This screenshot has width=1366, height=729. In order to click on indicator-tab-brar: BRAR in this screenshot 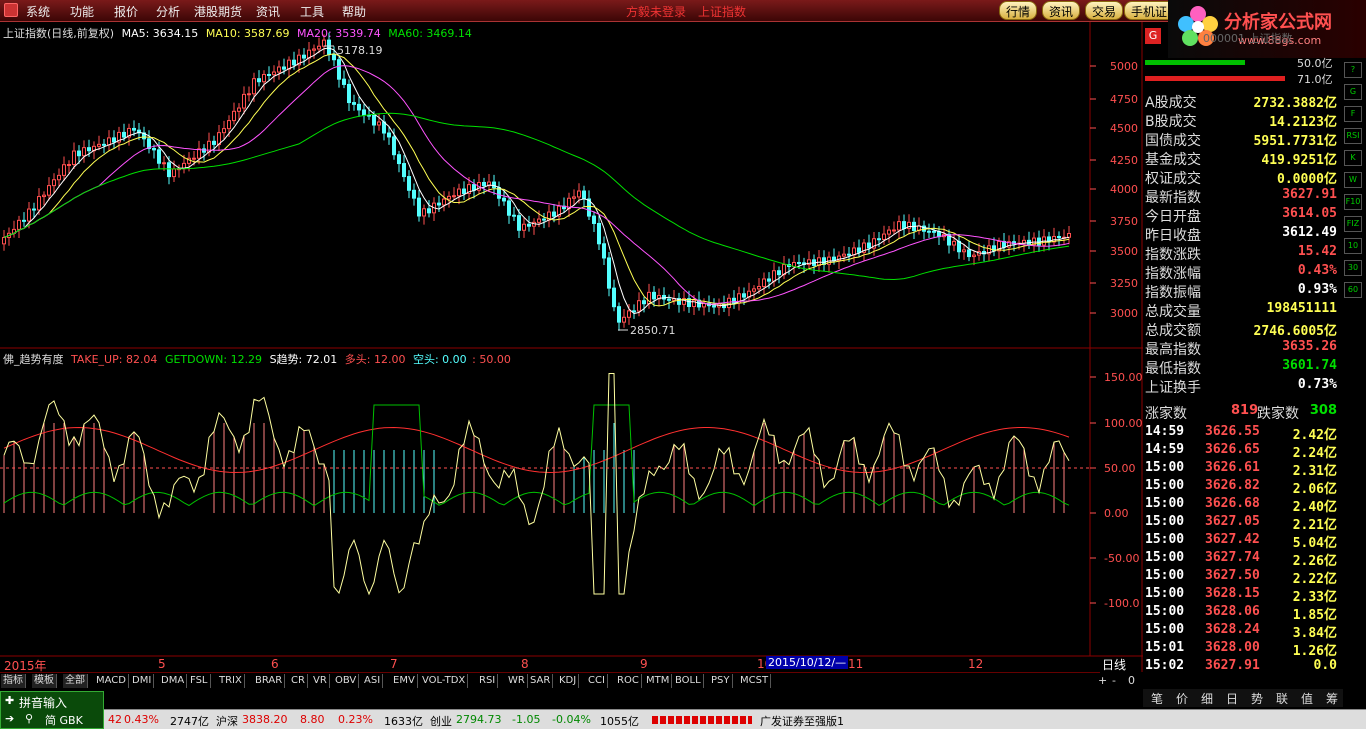, I will do `click(269, 681)`.